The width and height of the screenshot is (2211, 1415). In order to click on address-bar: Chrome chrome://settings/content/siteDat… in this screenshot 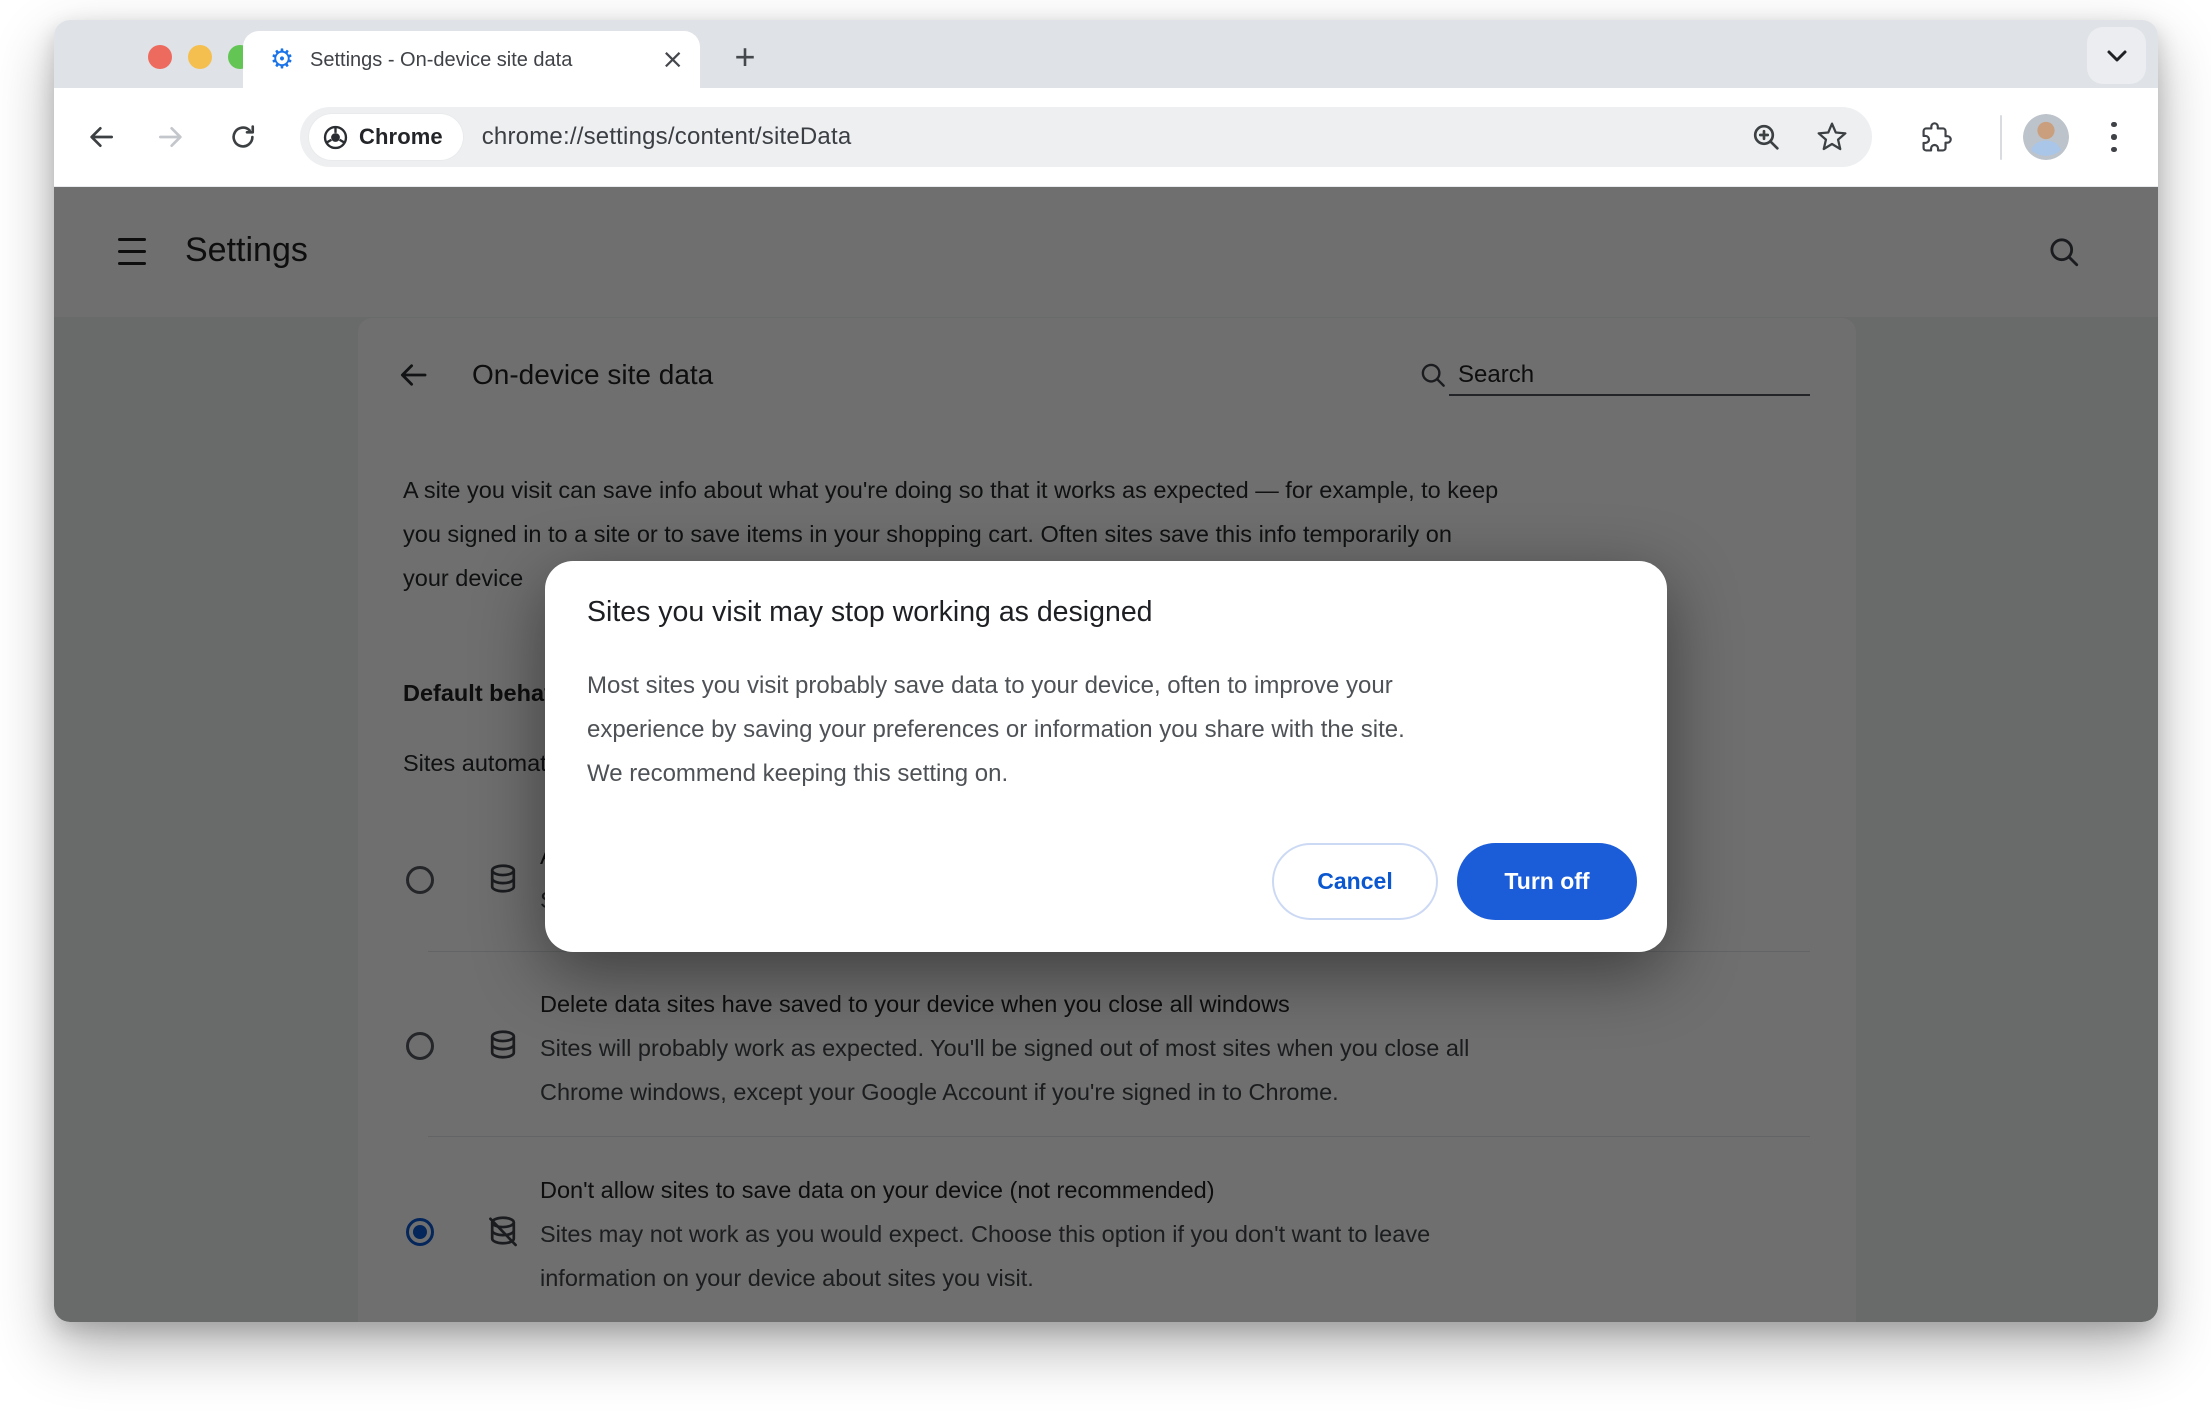, I will do `click(1086, 137)`.